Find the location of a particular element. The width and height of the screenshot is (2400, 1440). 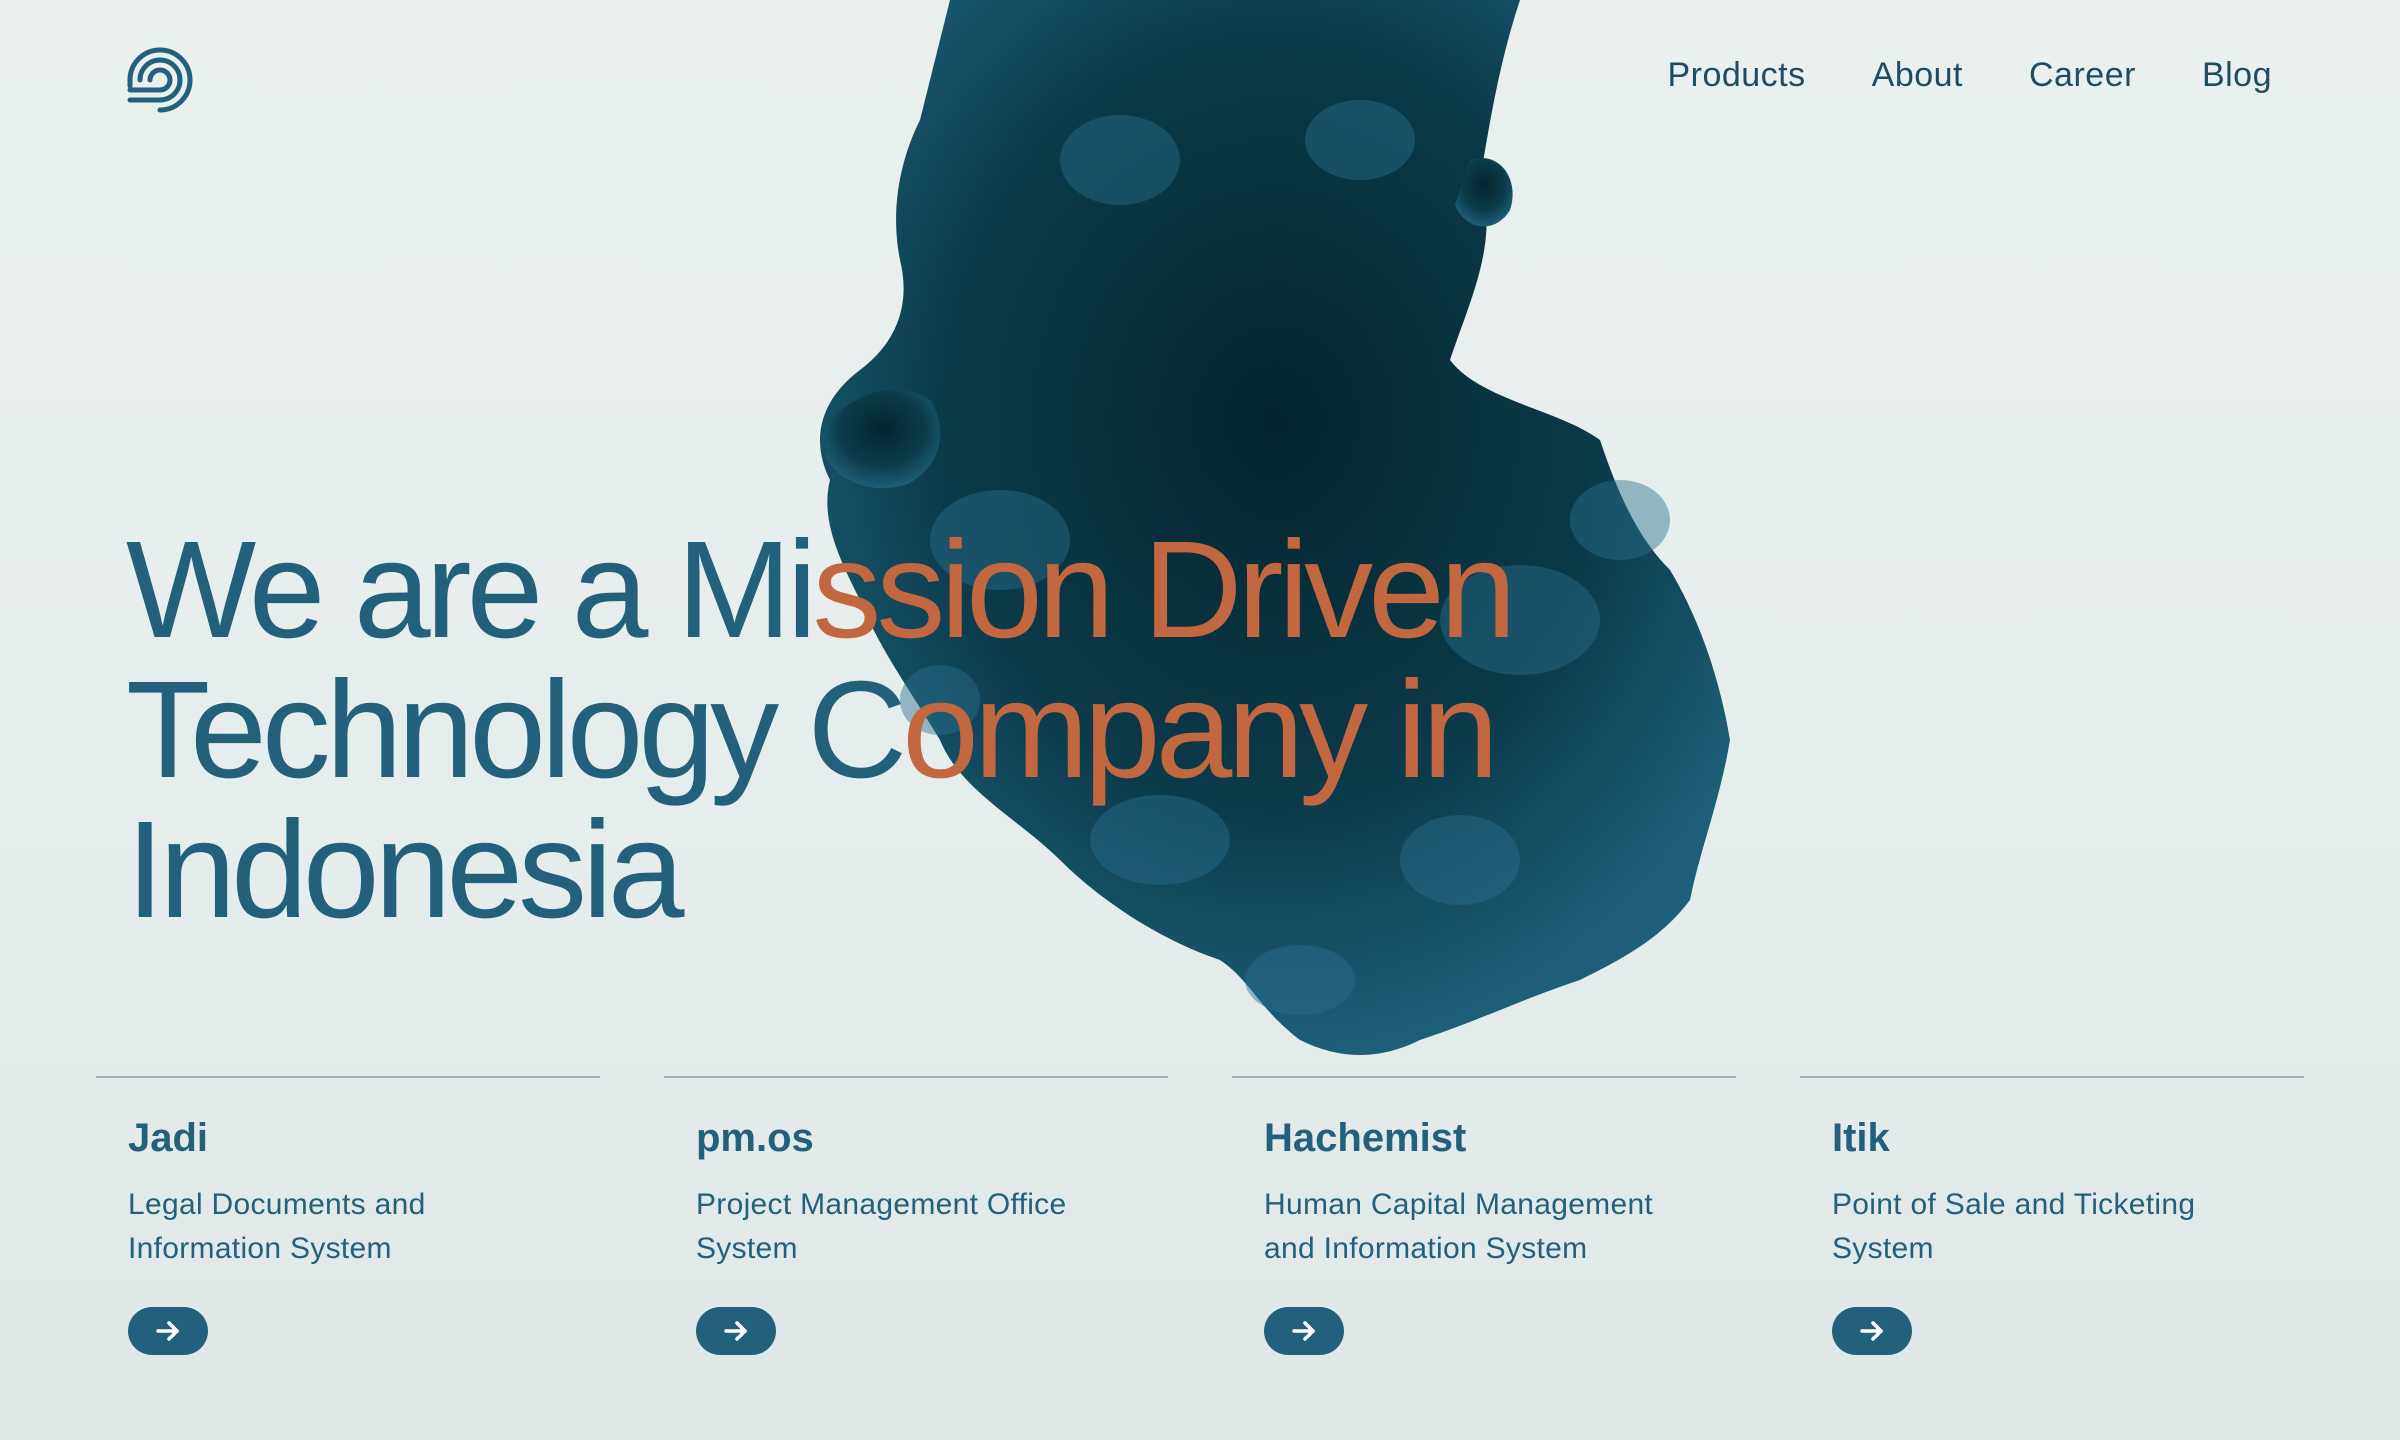

nav-blog: Blog is located at coordinates (2237, 75).